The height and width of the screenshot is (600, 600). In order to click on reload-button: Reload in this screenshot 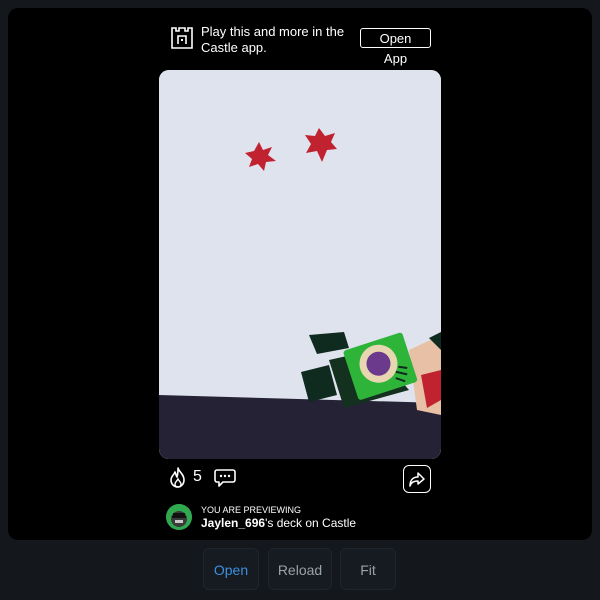, I will do `click(300, 569)`.